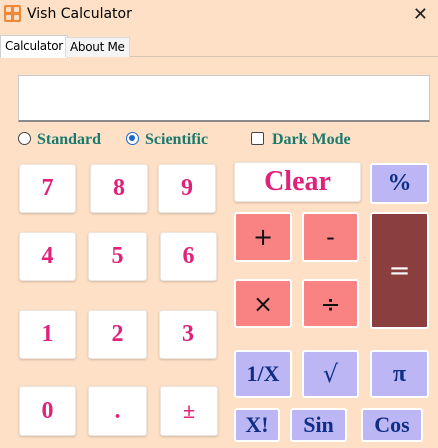 Image resolution: width=438 pixels, height=448 pixels. What do you see at coordinates (219, 15) in the screenshot?
I see `title-bar: Vish Calculator ✕` at bounding box center [219, 15].